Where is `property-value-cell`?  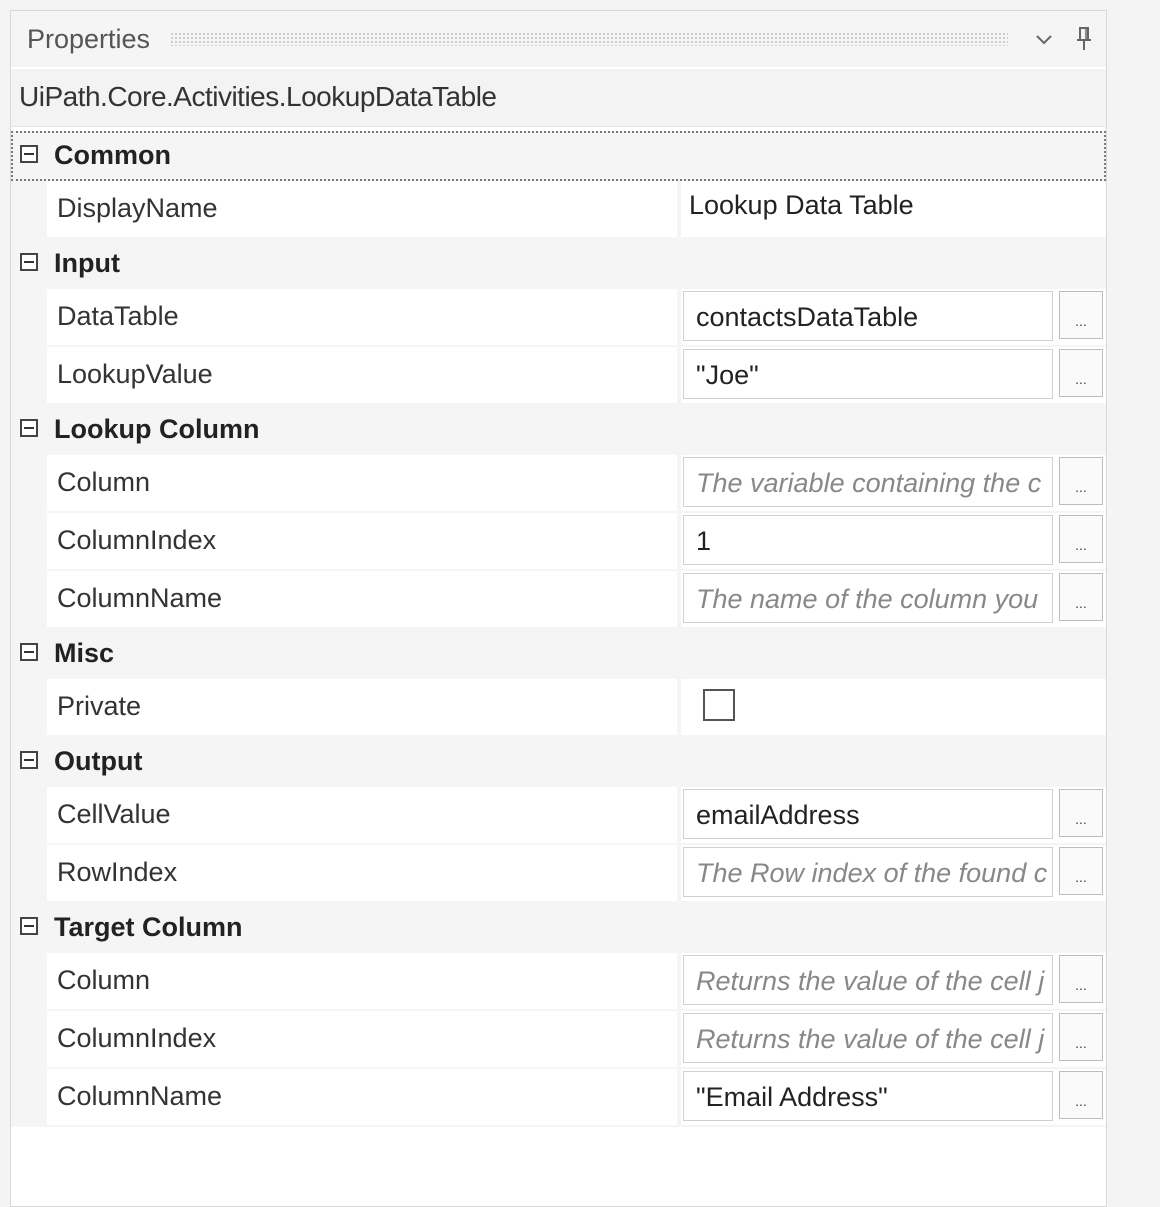 property-value-cell is located at coordinates (893, 707).